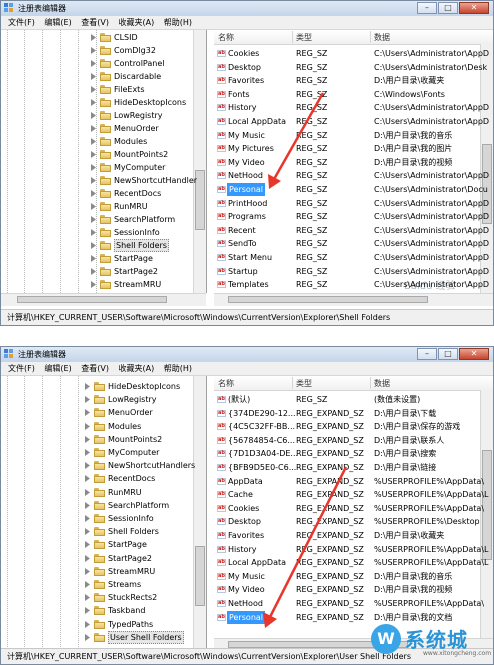  What do you see at coordinates (137, 22) in the screenshot?
I see `menu-favorites: 收藏夹(A)` at bounding box center [137, 22].